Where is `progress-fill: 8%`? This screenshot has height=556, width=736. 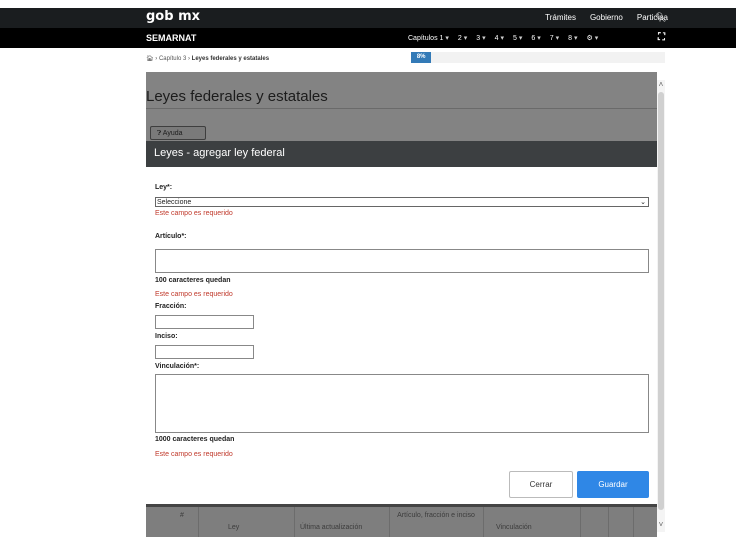 progress-fill: 8% is located at coordinates (421, 57).